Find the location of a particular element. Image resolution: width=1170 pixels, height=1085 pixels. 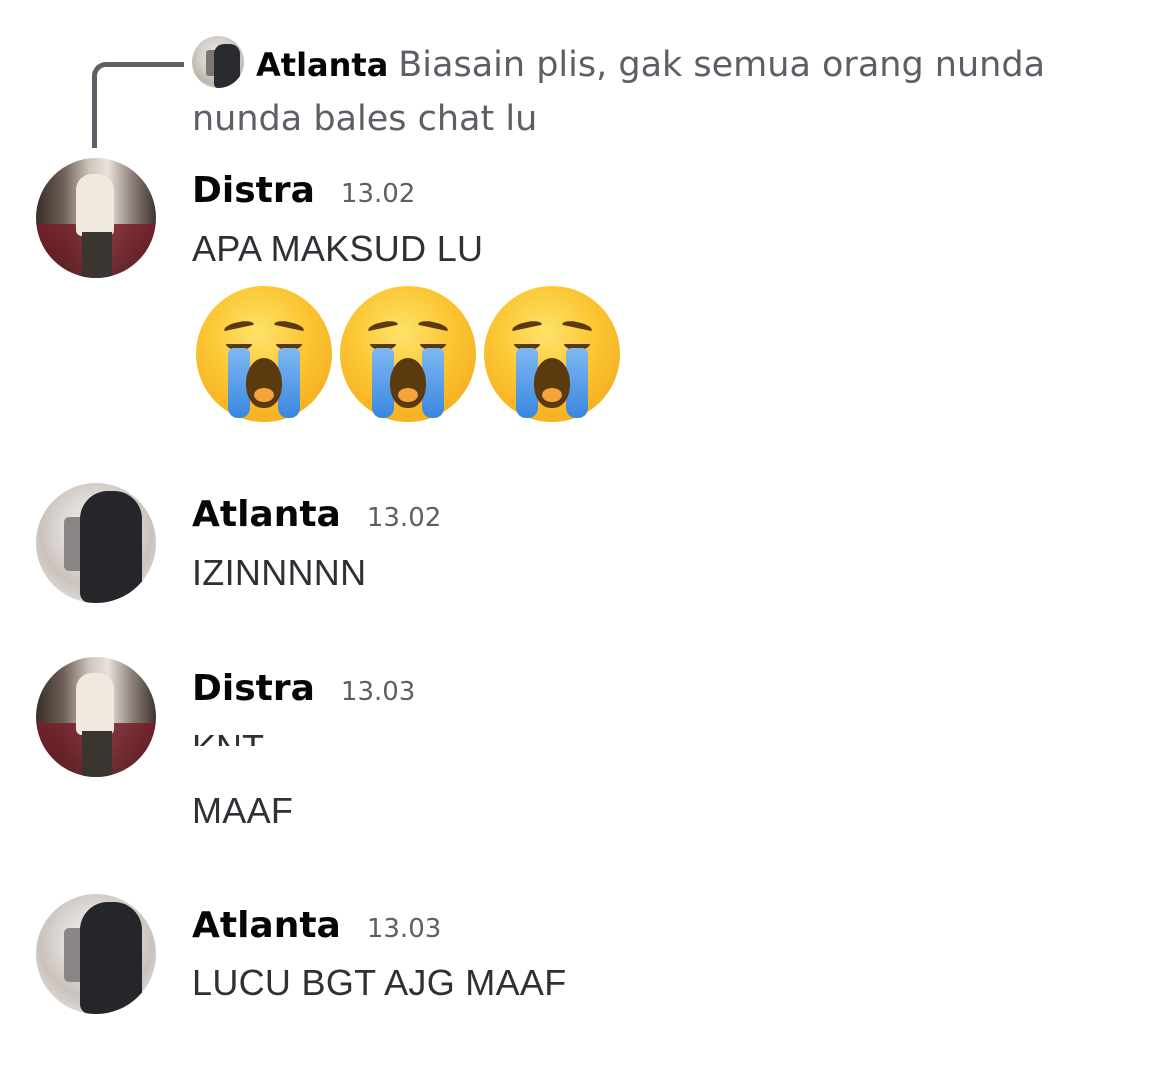

message-text: MAAF is located at coordinates (243, 810).